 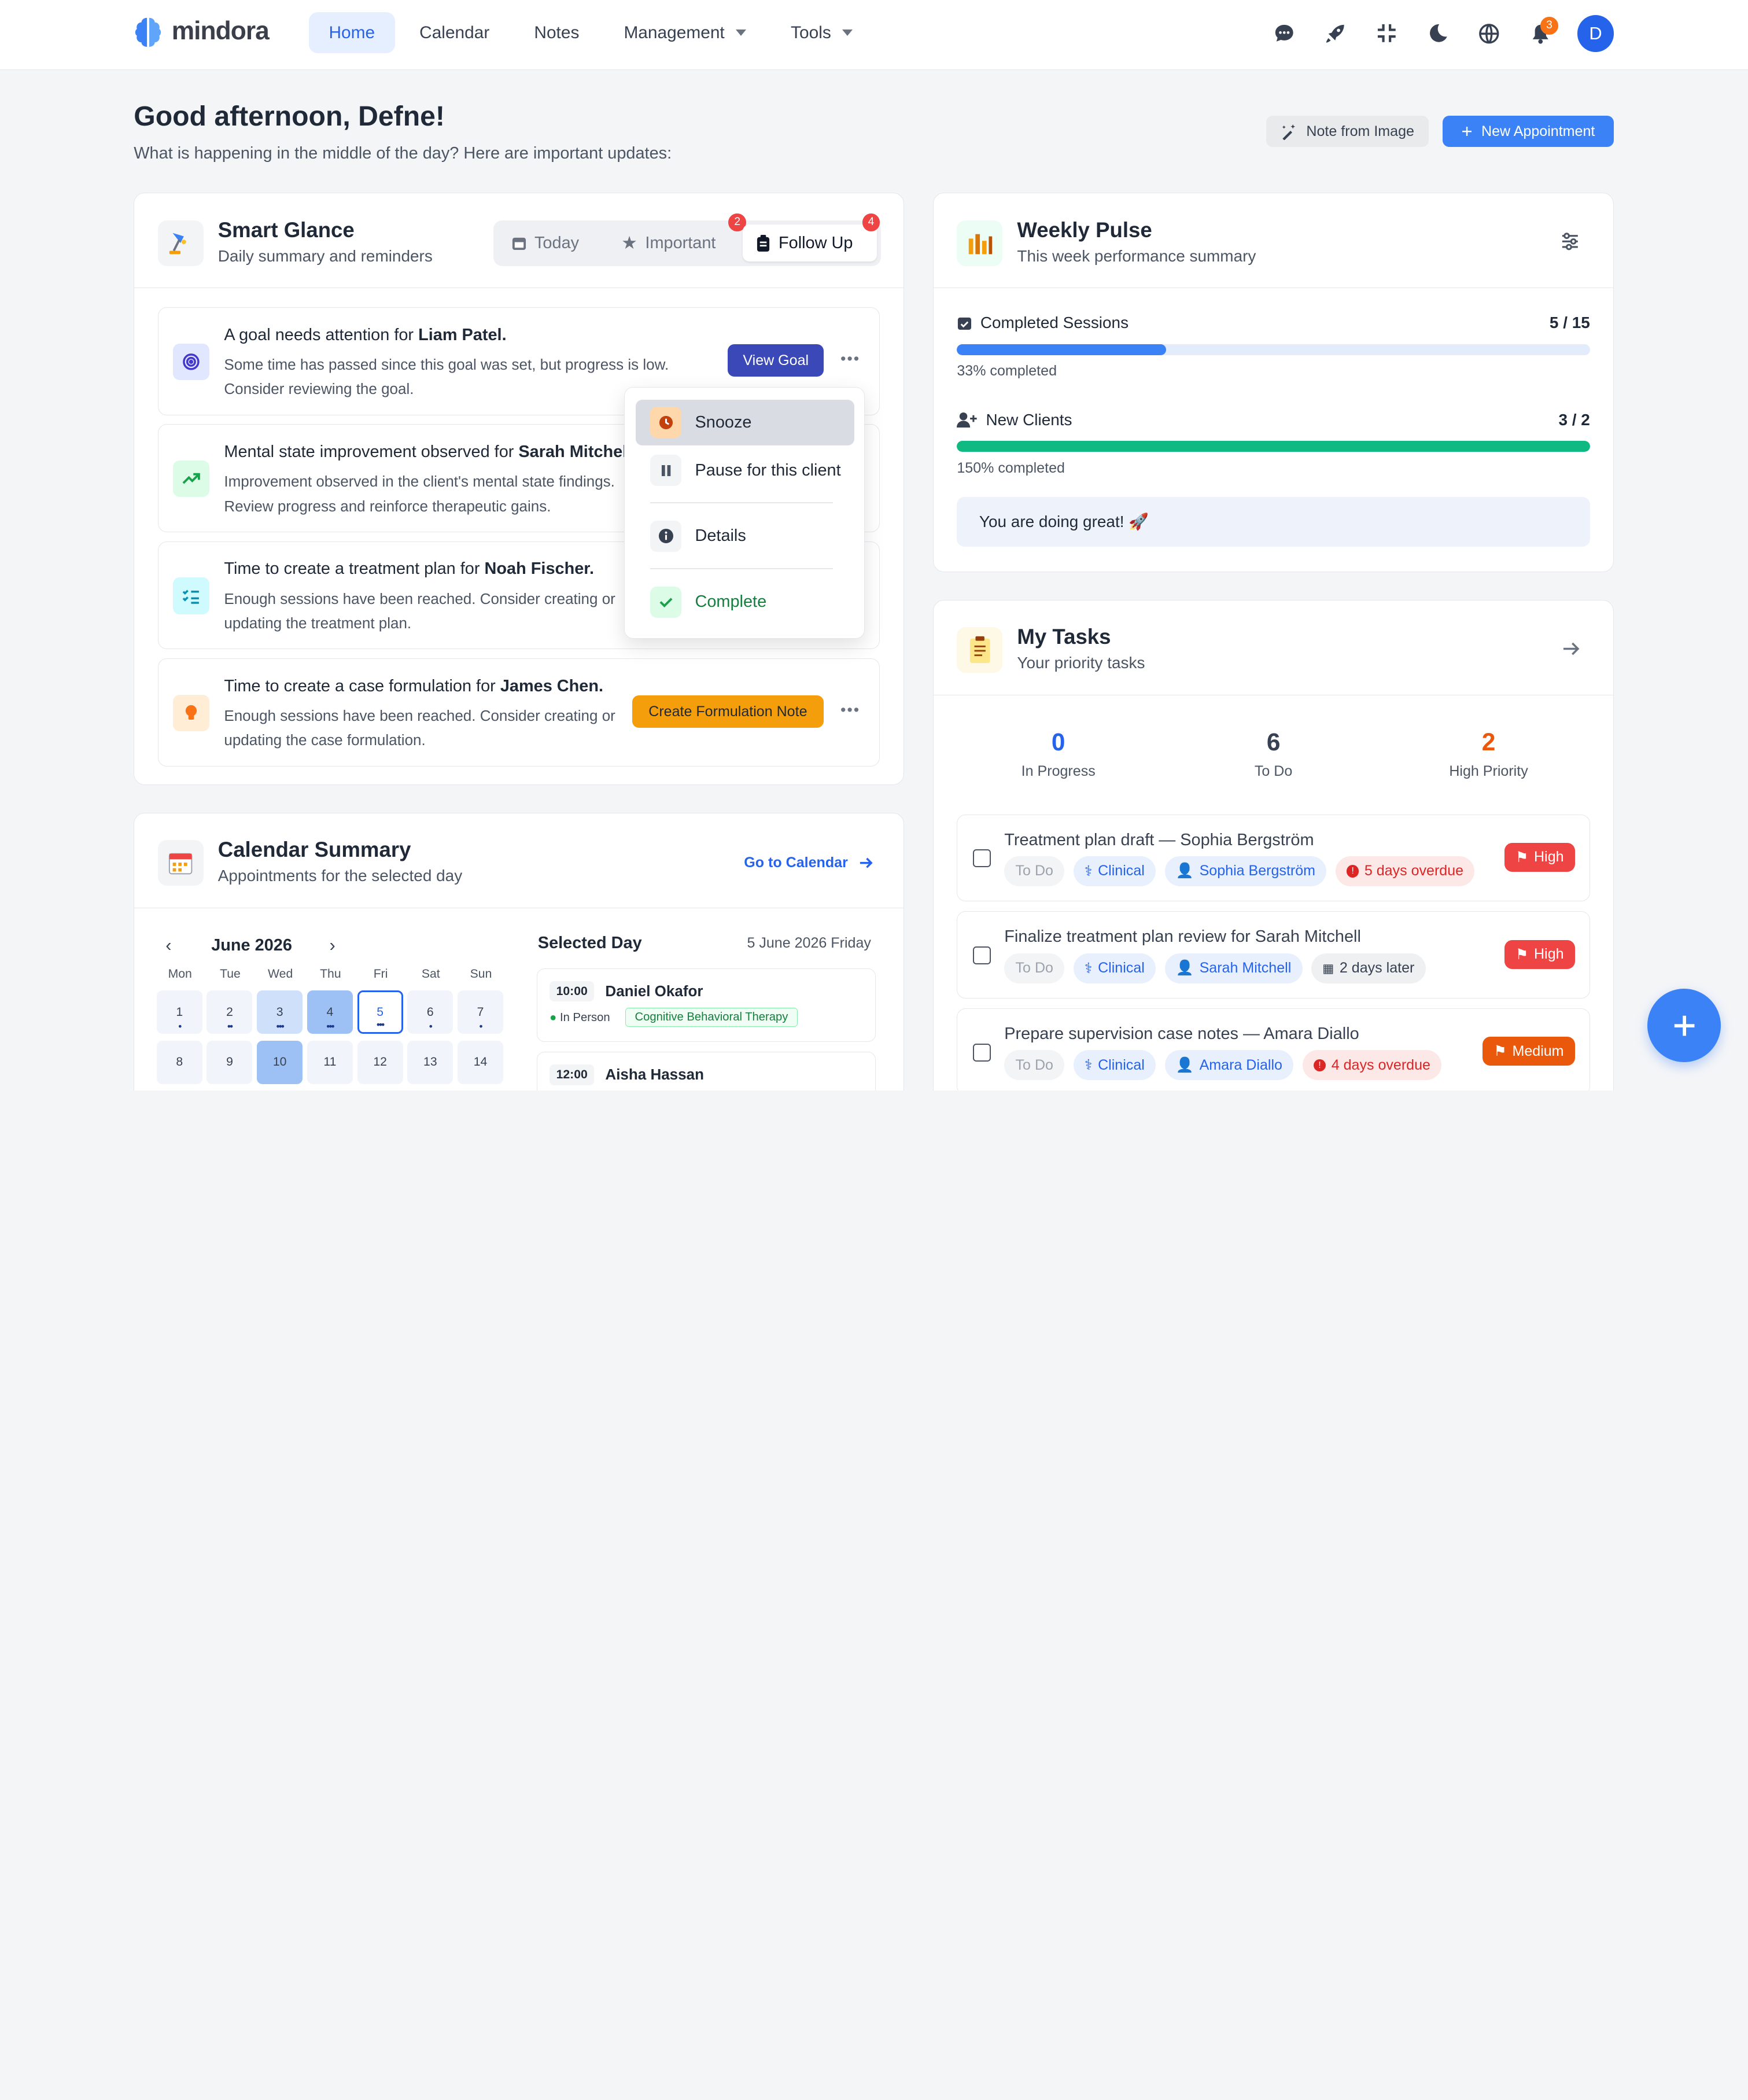 What do you see at coordinates (1438, 33) in the screenshot?
I see `moon-icon` at bounding box center [1438, 33].